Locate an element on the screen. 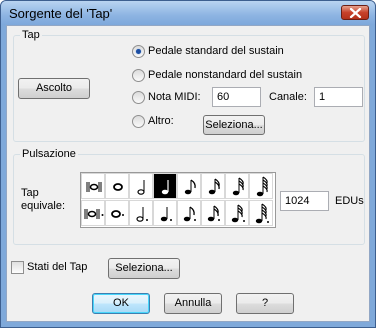 This screenshot has height=328, width=376. duration-dotted-eighth is located at coordinates (189, 213).